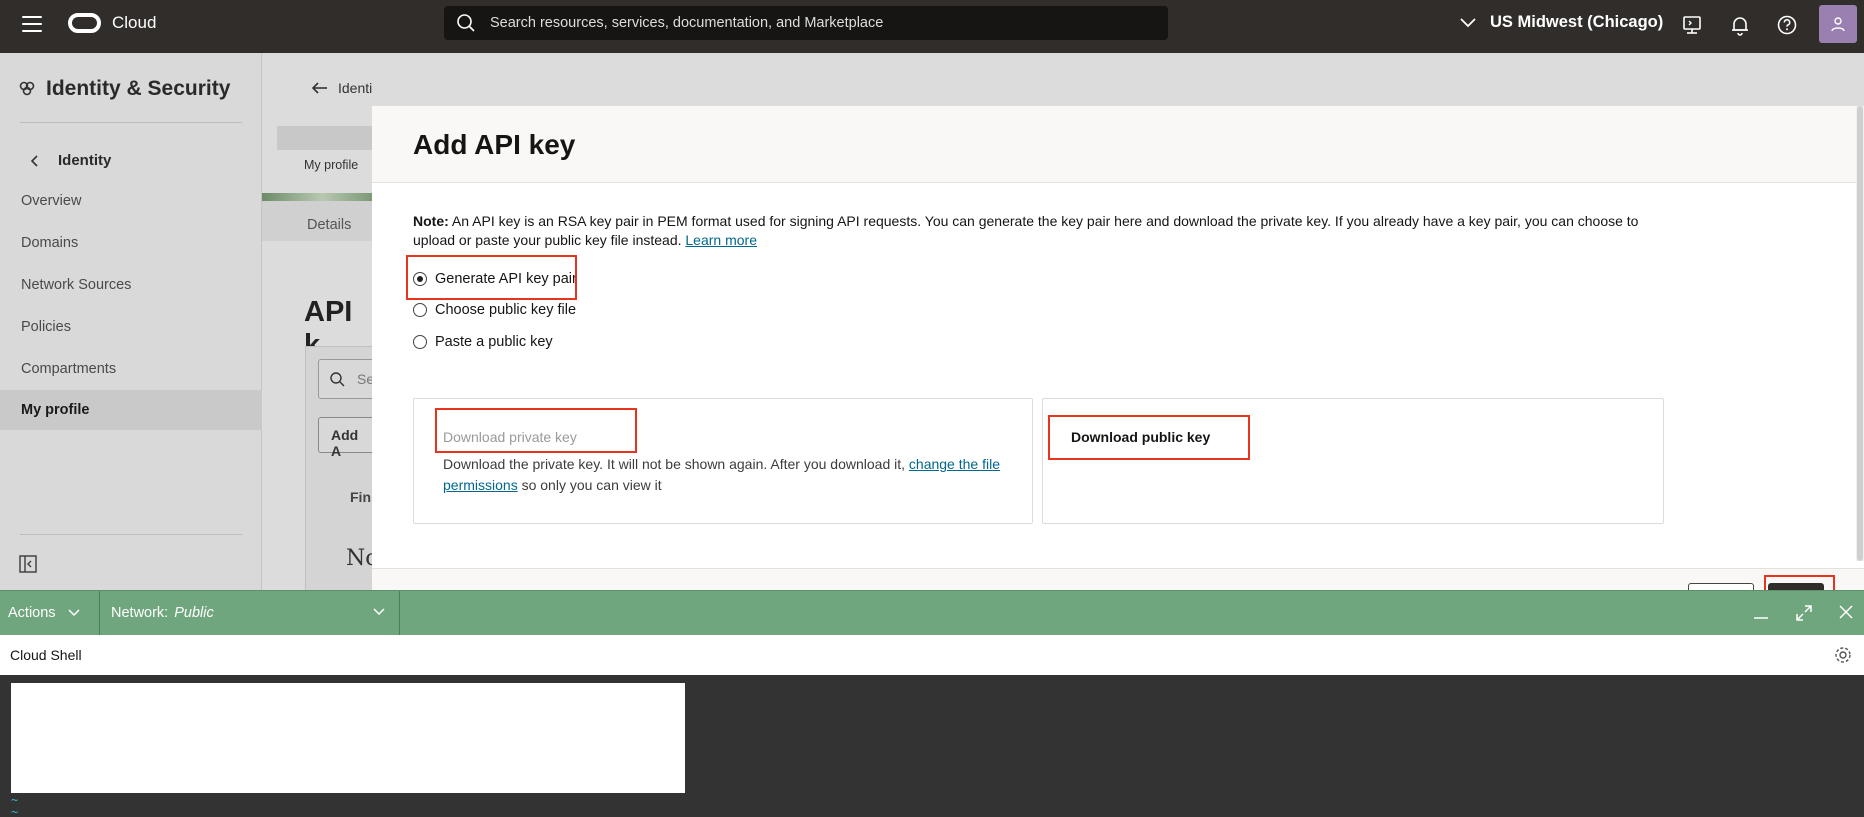 This screenshot has height=817, width=1864. I want to click on nav-back-identity: Identity, so click(70, 160).